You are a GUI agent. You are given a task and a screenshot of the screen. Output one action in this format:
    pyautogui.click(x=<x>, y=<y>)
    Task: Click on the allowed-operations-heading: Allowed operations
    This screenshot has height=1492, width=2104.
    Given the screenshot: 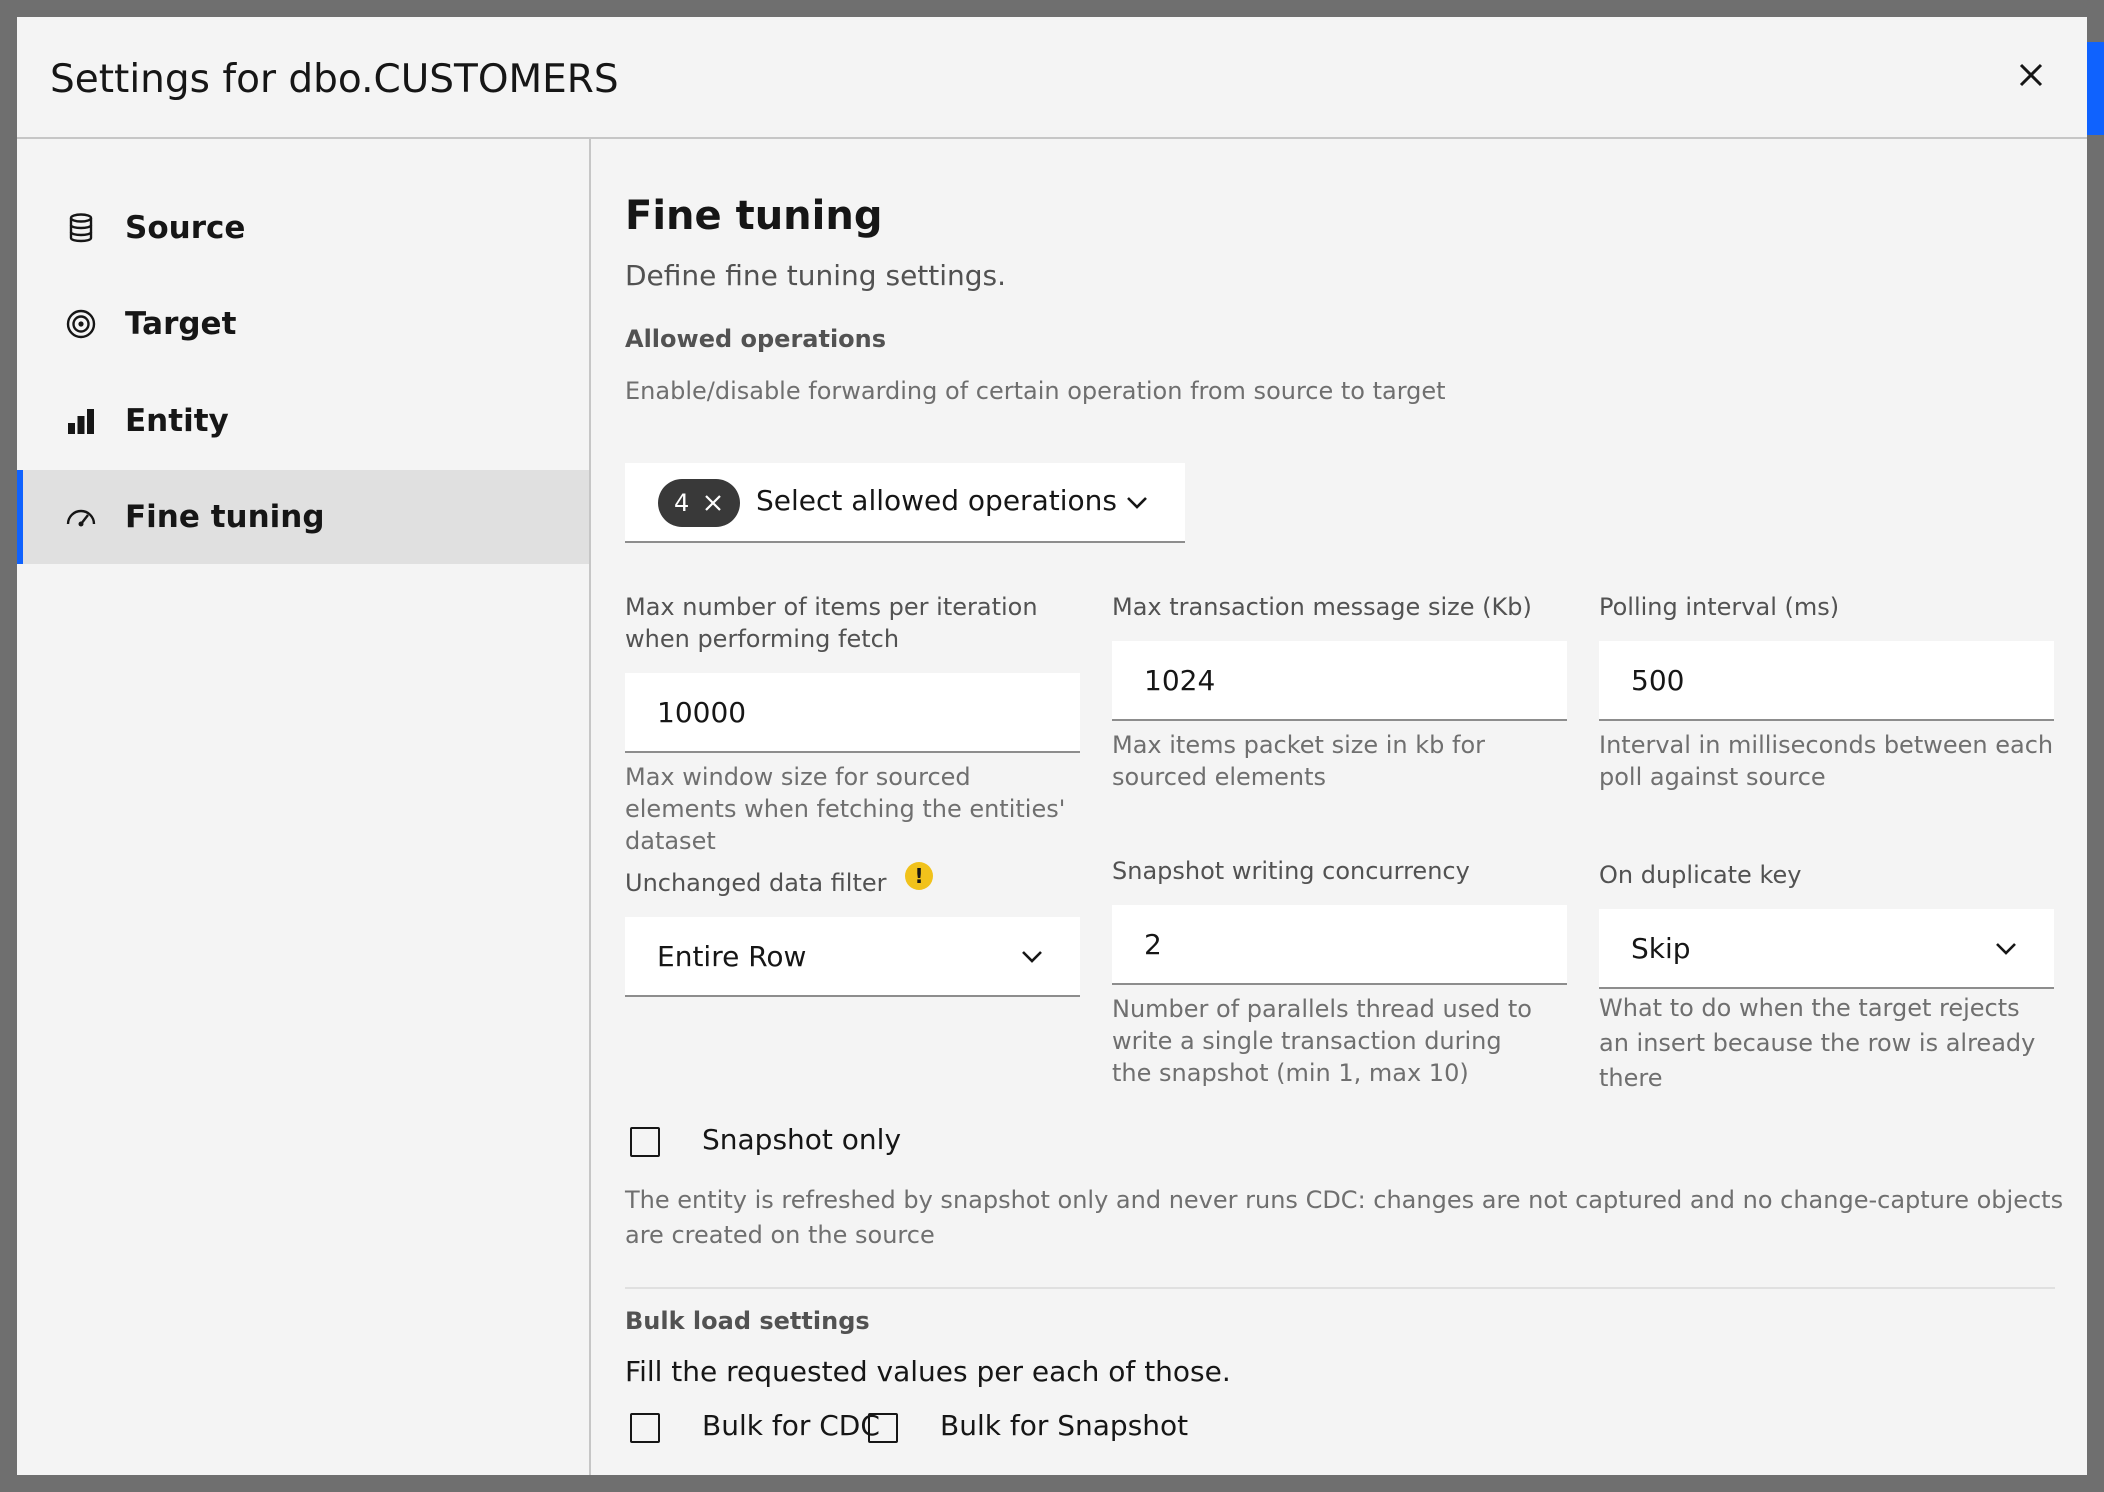 What is the action you would take?
    pyautogui.click(x=756, y=339)
    